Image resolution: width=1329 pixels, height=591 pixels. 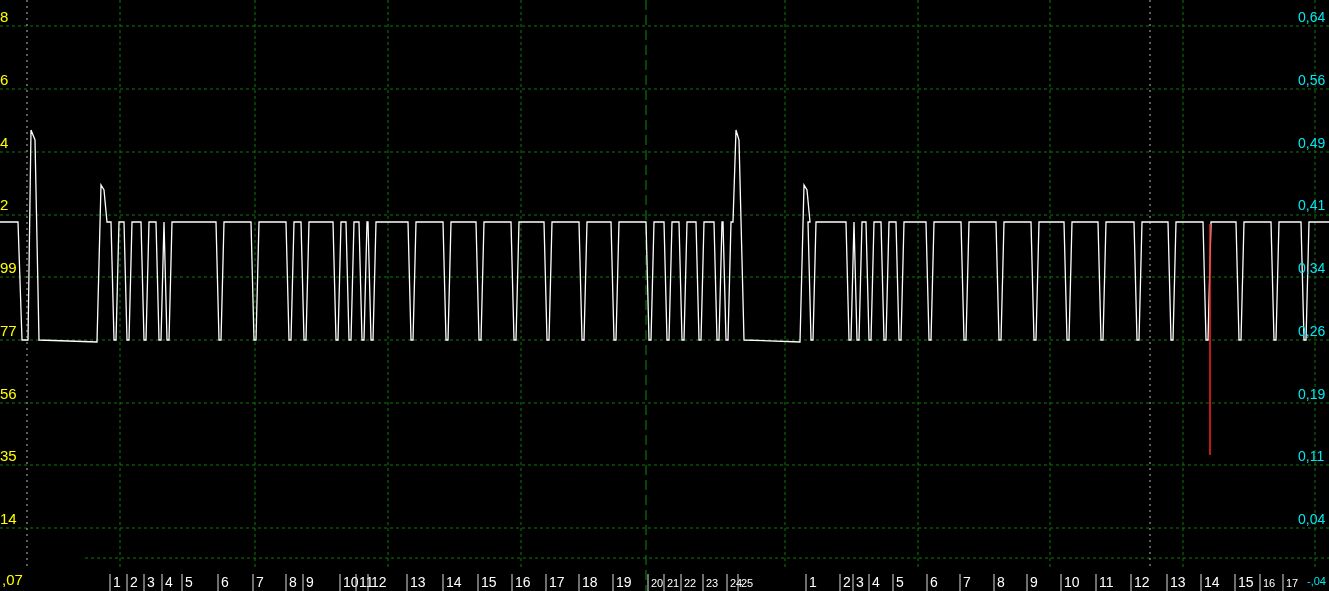 I want to click on axis-label: 2, so click(x=4, y=204).